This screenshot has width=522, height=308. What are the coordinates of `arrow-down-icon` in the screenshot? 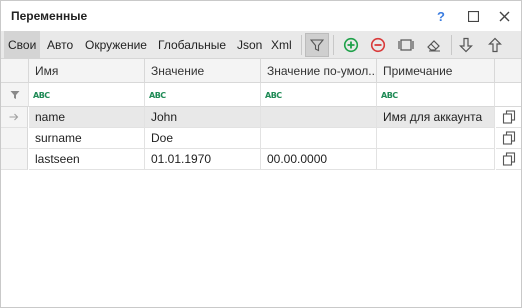 It's located at (466, 45).